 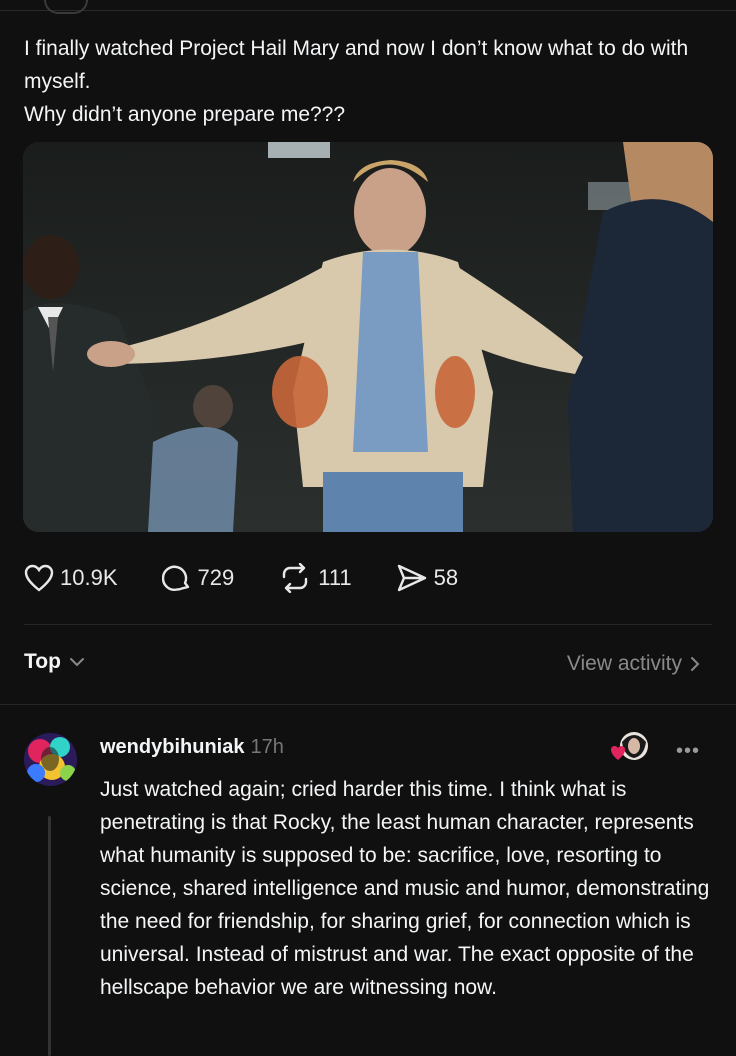 What do you see at coordinates (295, 578) in the screenshot?
I see `repost-icon` at bounding box center [295, 578].